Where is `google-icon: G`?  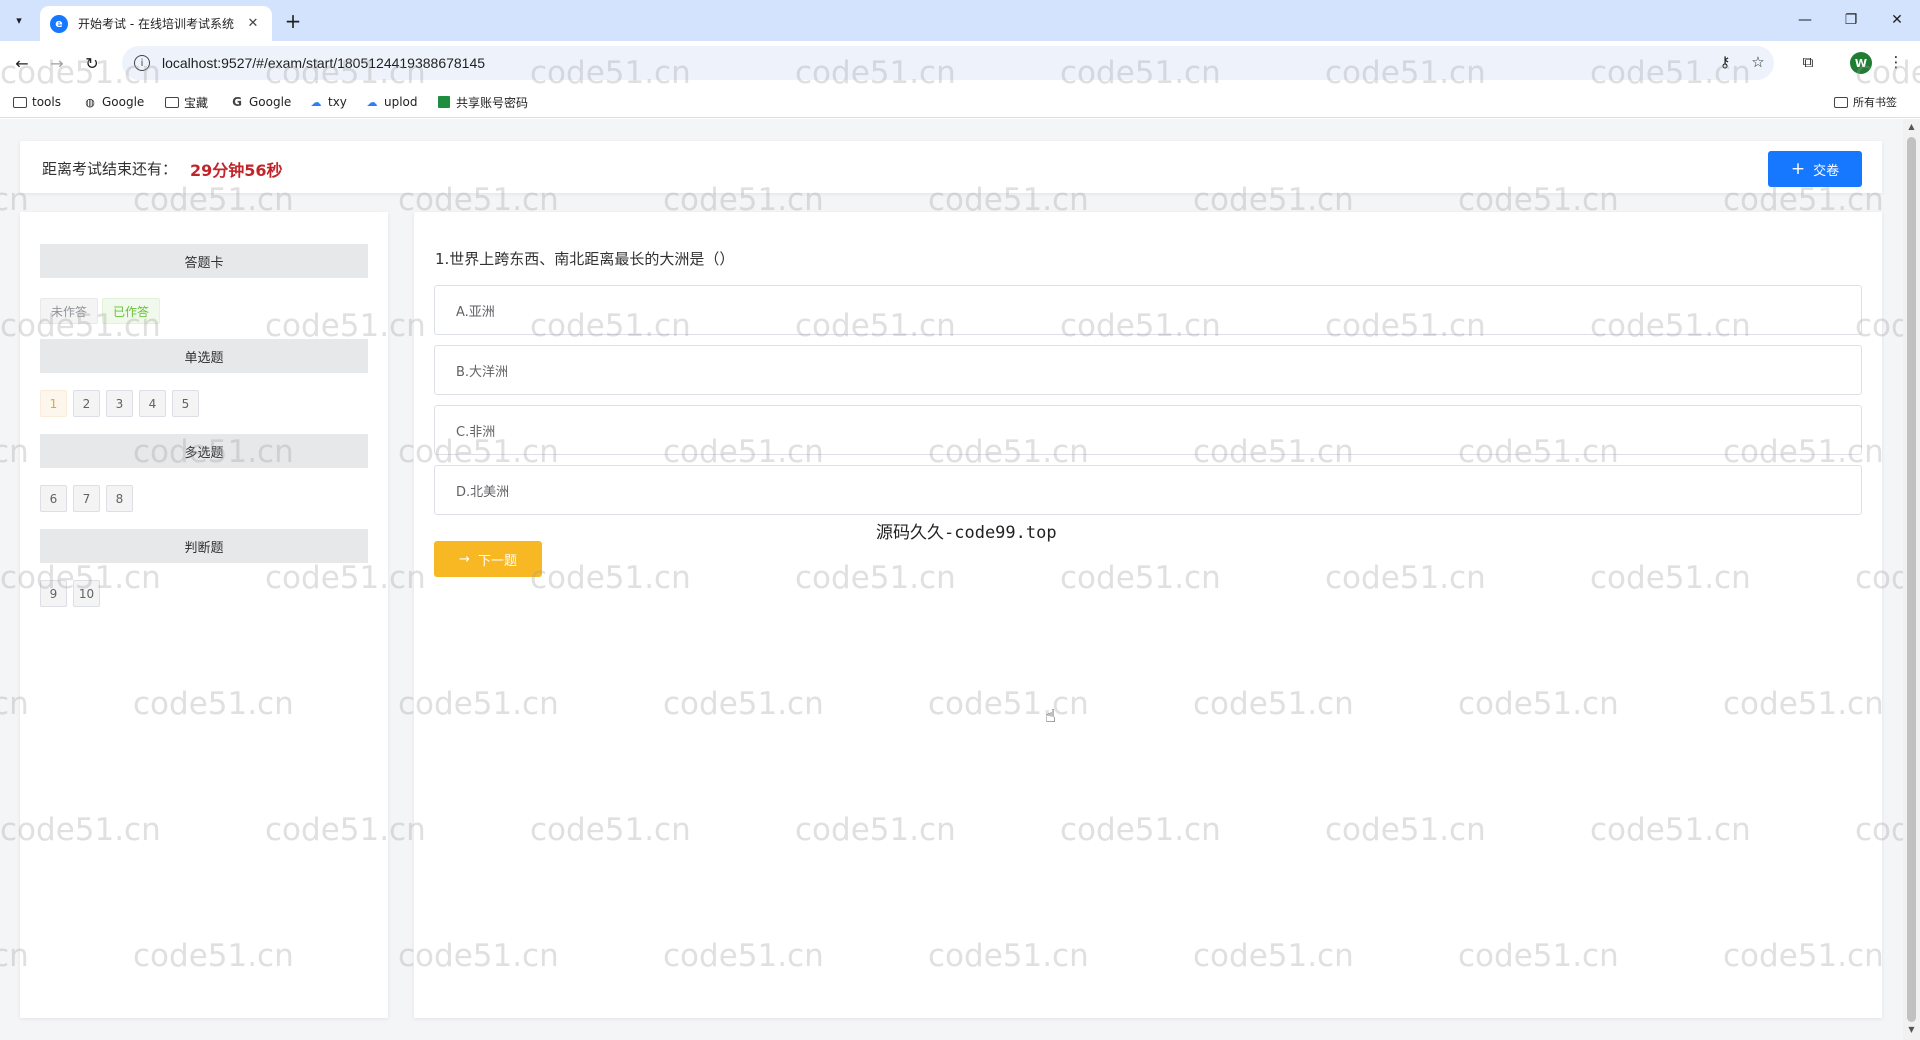 google-icon: G is located at coordinates (237, 102).